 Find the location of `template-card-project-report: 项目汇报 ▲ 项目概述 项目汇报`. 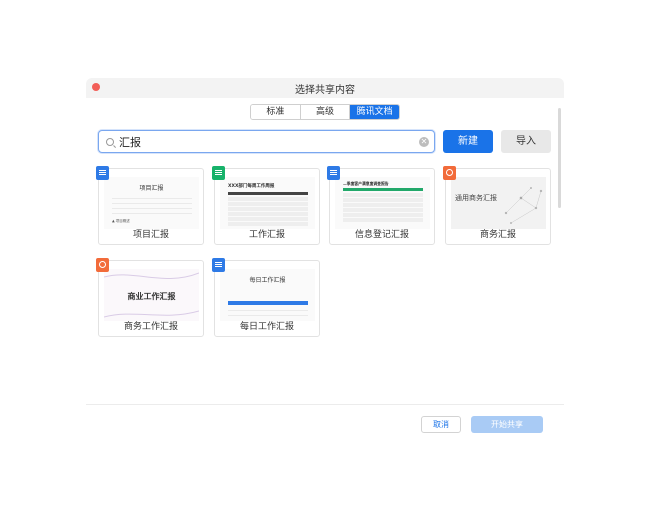

template-card-project-report: 项目汇报 ▲ 项目概述 项目汇报 is located at coordinates (150, 205).